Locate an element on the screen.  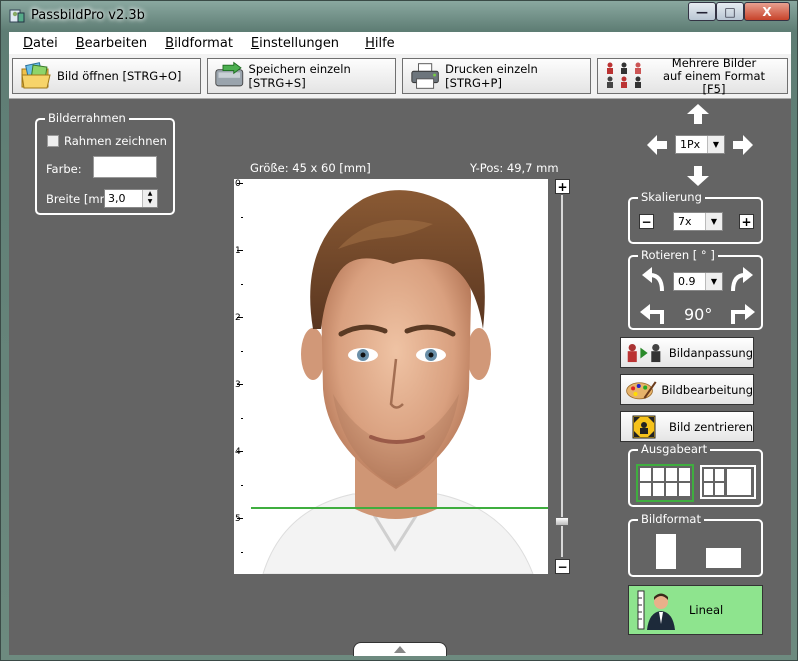
ruler-number: 1 is located at coordinates (238, 251).